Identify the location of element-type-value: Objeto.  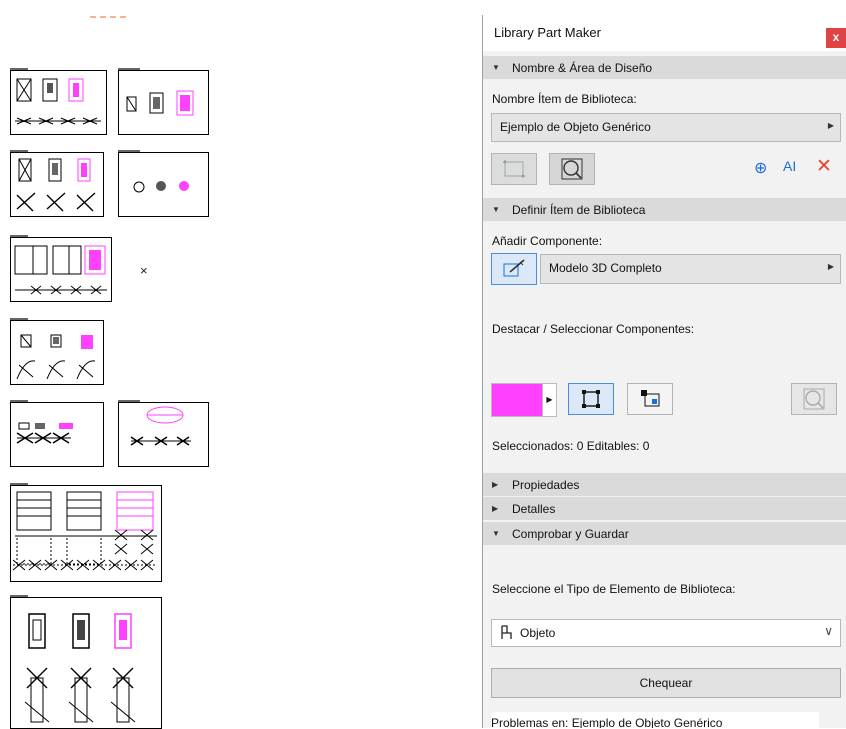
(538, 633).